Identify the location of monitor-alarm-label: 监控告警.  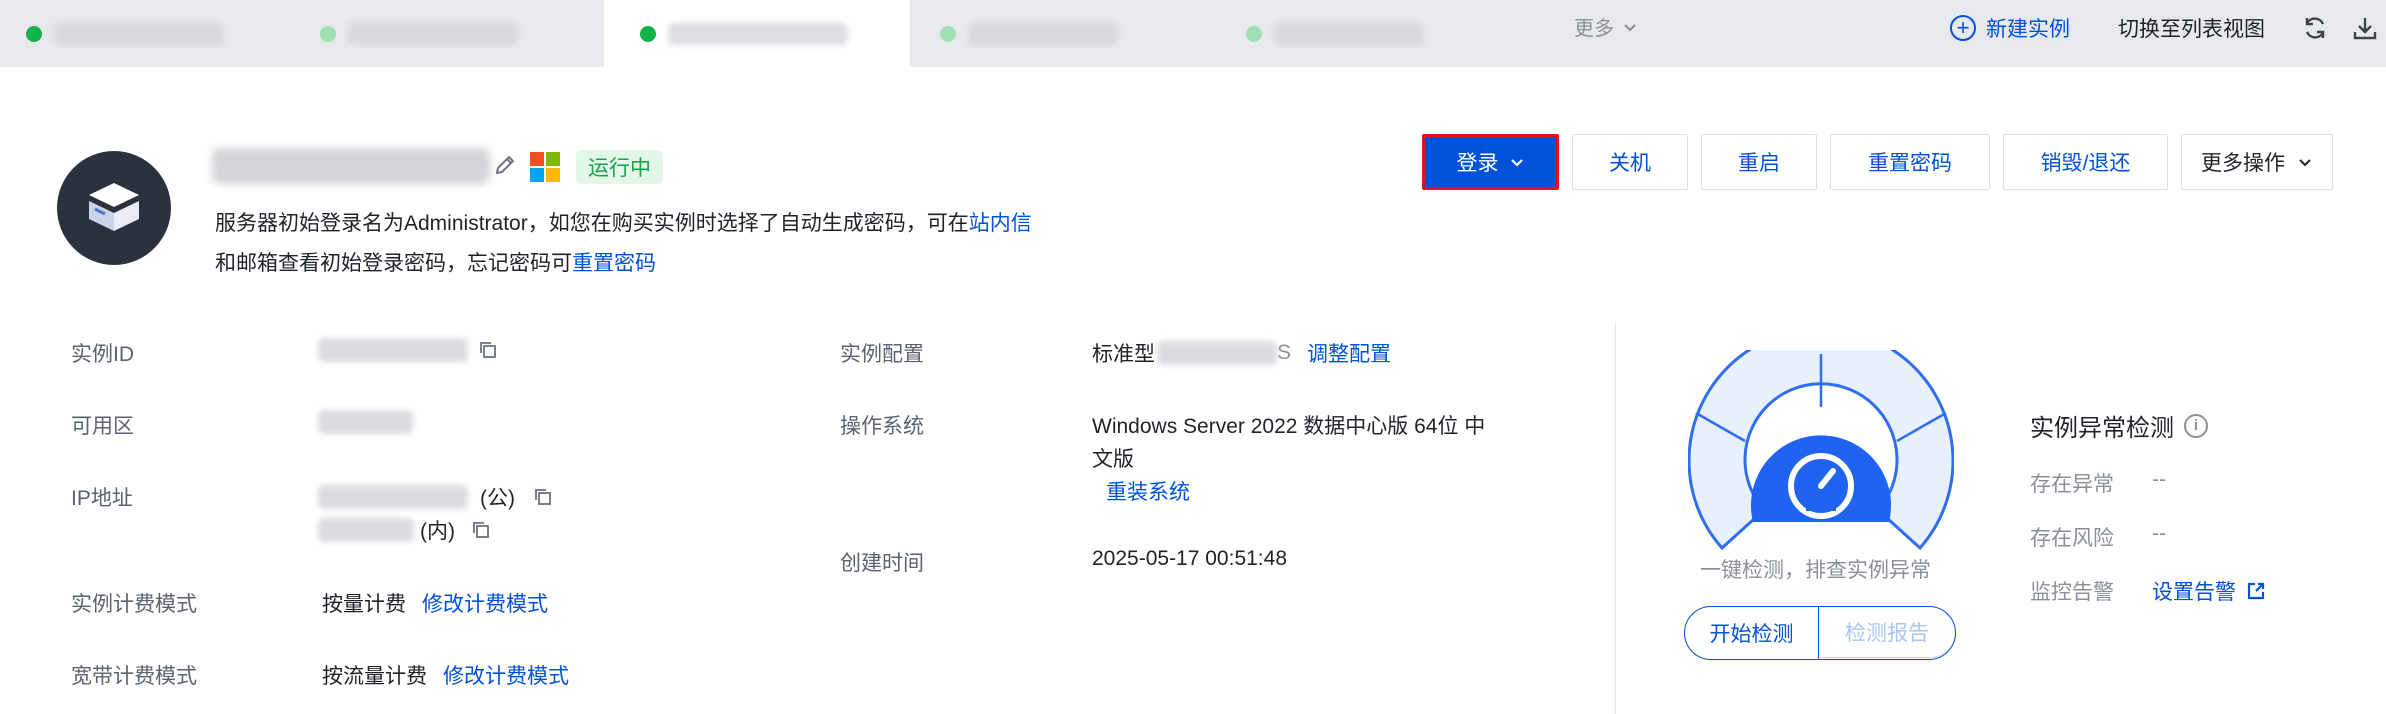
(2072, 592).